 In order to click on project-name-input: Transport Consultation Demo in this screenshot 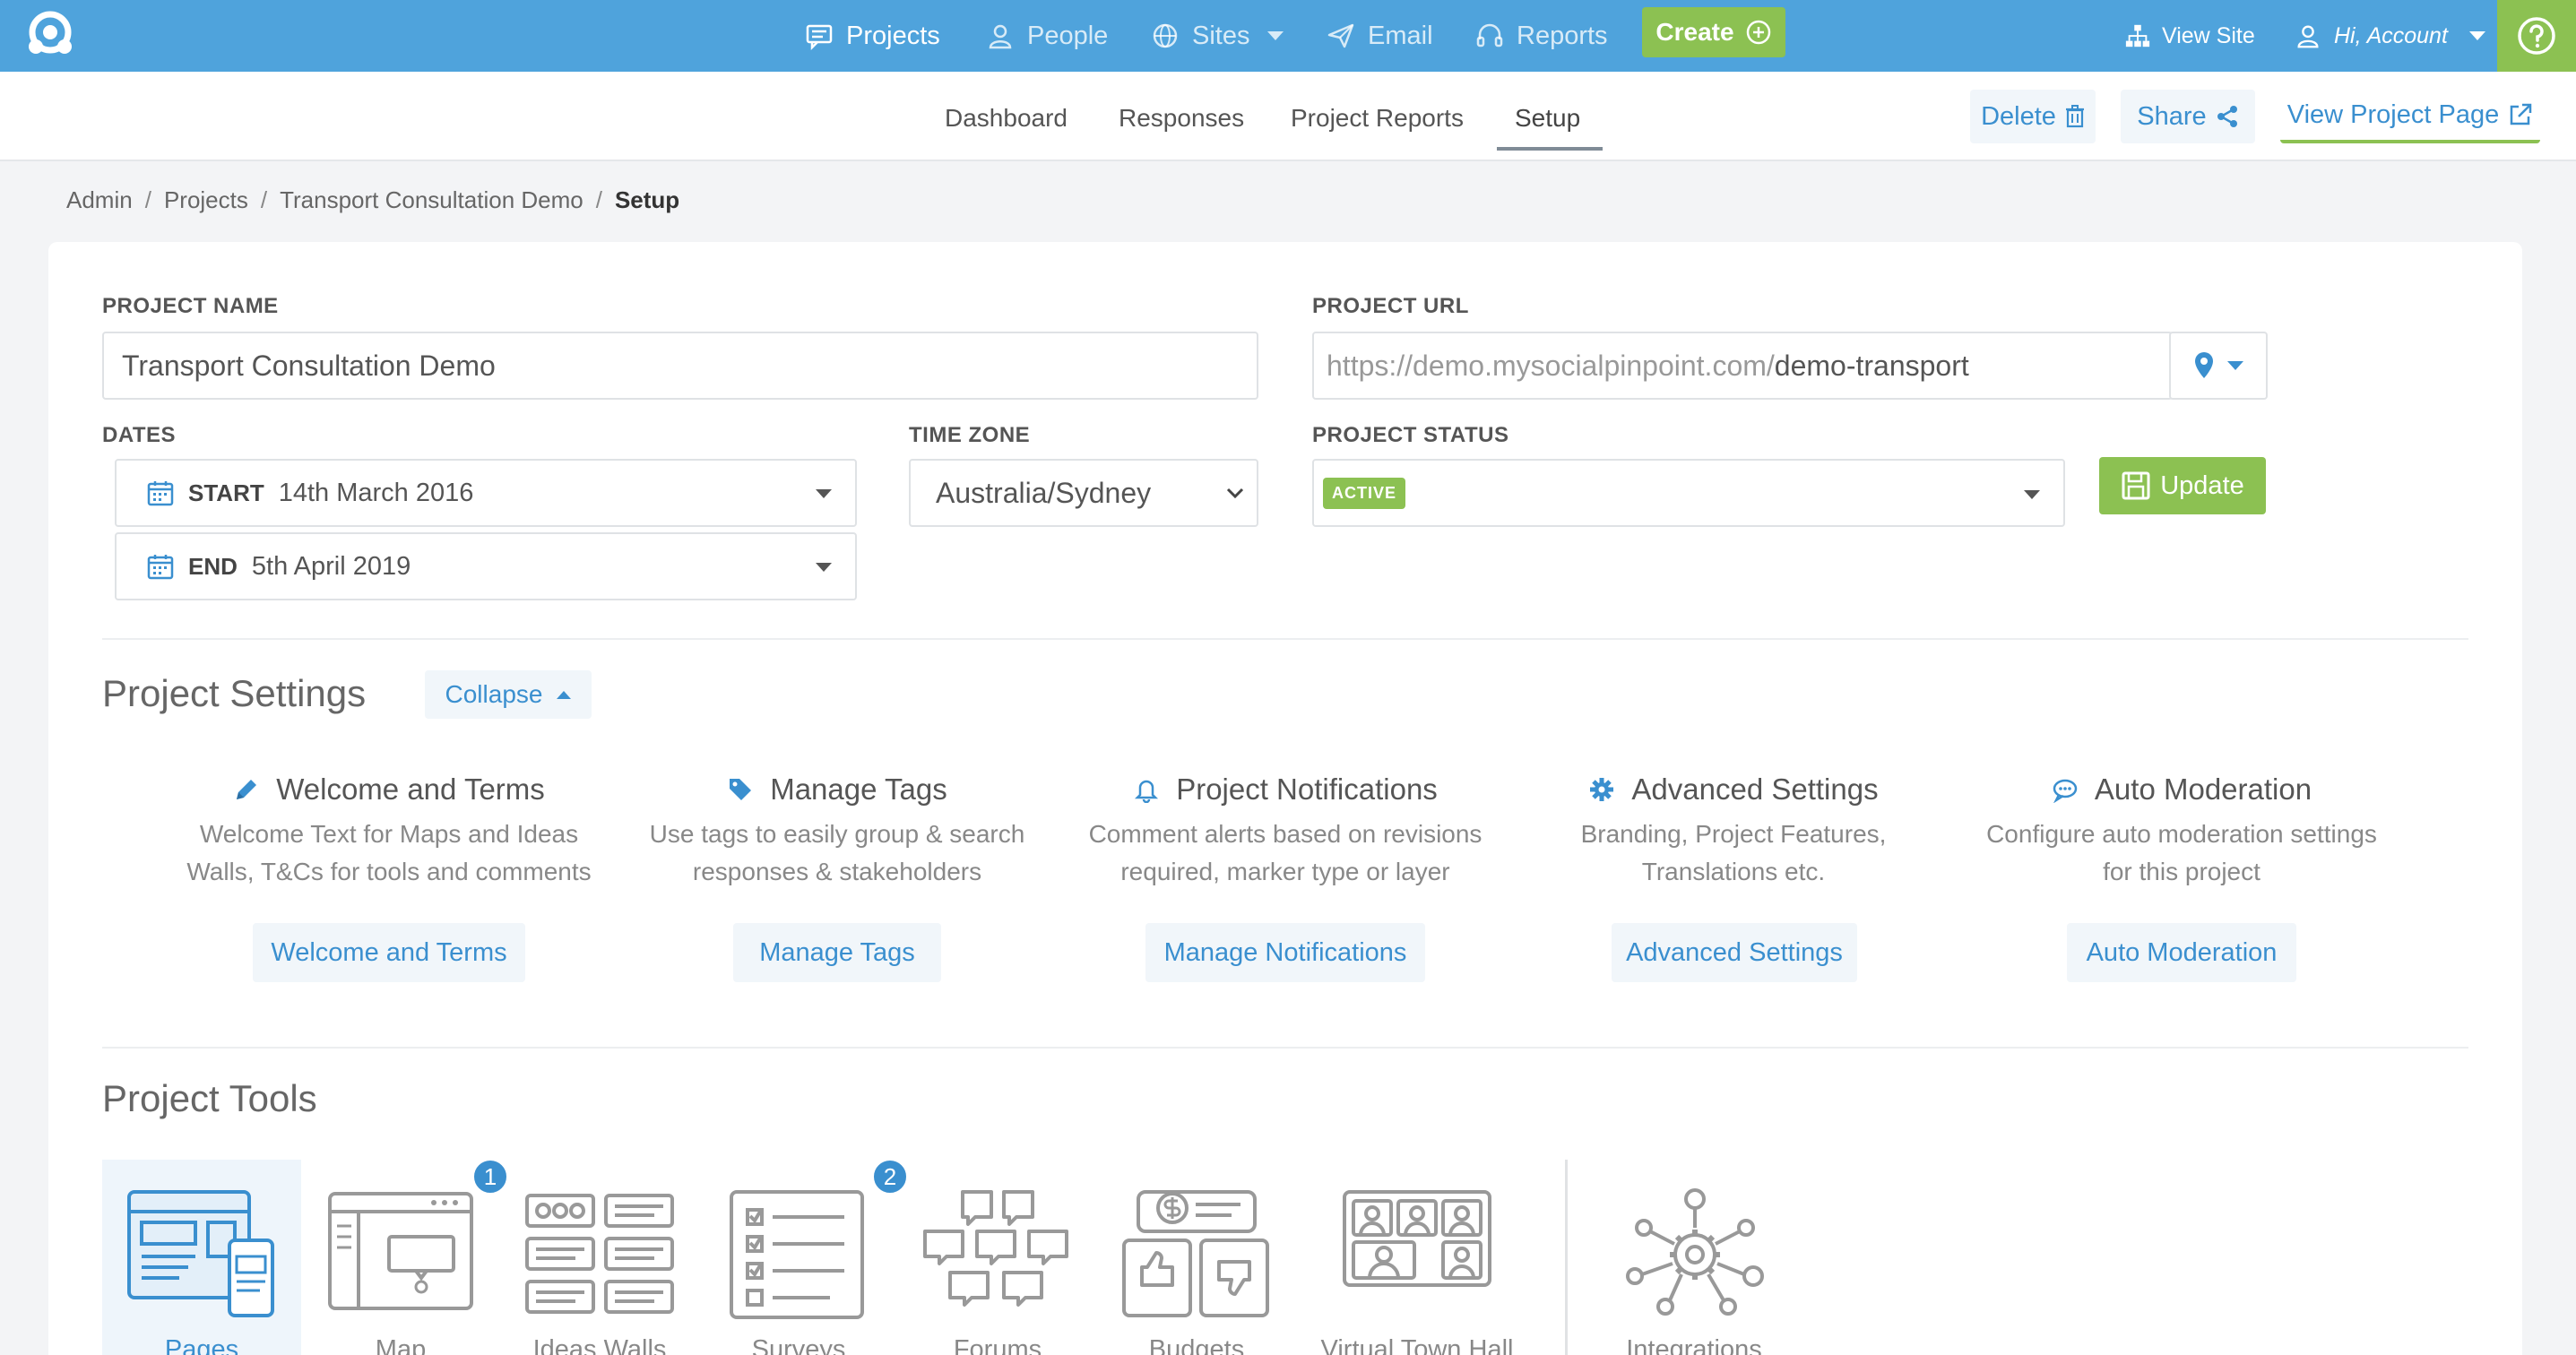, I will do `click(680, 366)`.